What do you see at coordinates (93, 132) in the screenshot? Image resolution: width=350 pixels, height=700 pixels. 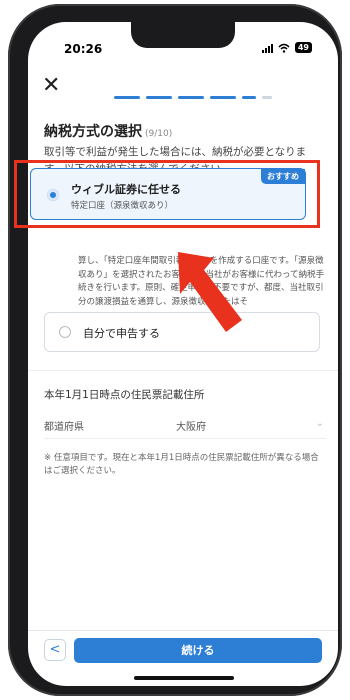 I see `page-title-text: 納税方式の選択` at bounding box center [93, 132].